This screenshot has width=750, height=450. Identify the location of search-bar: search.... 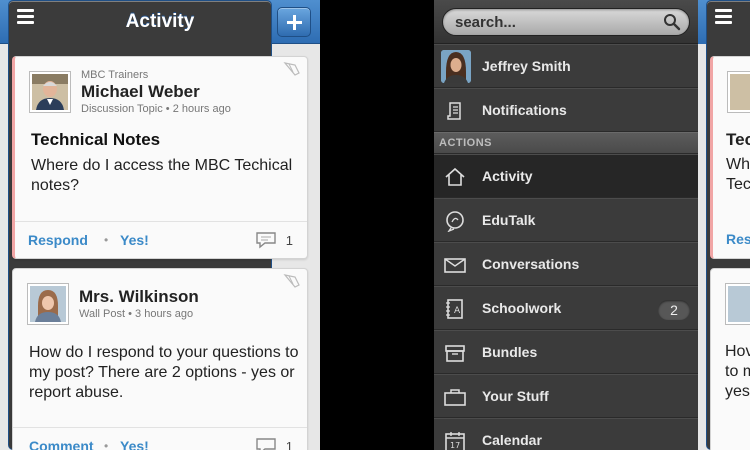
(566, 22).